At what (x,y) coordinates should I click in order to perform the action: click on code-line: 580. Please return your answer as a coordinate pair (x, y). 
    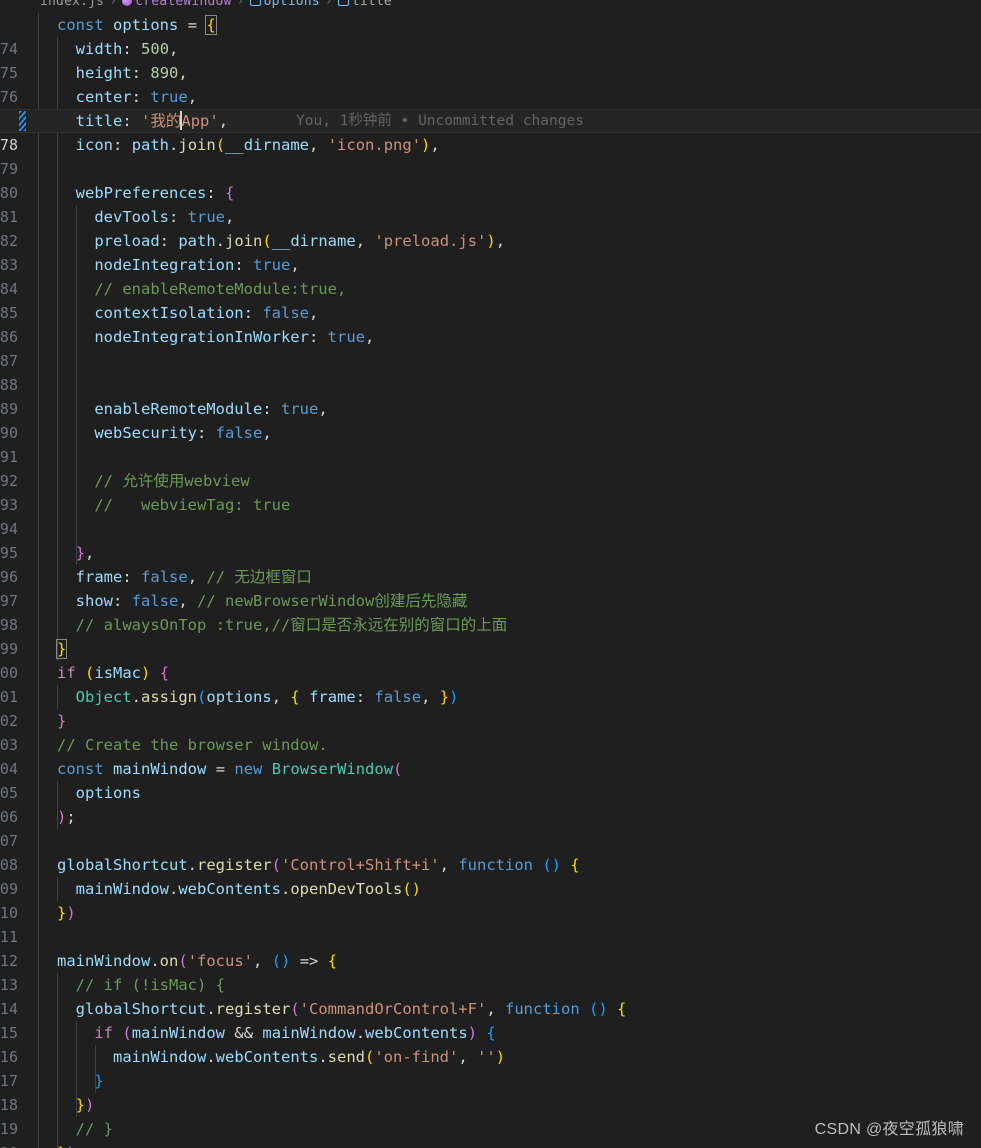
    Looking at the image, I should click on (490, 179).